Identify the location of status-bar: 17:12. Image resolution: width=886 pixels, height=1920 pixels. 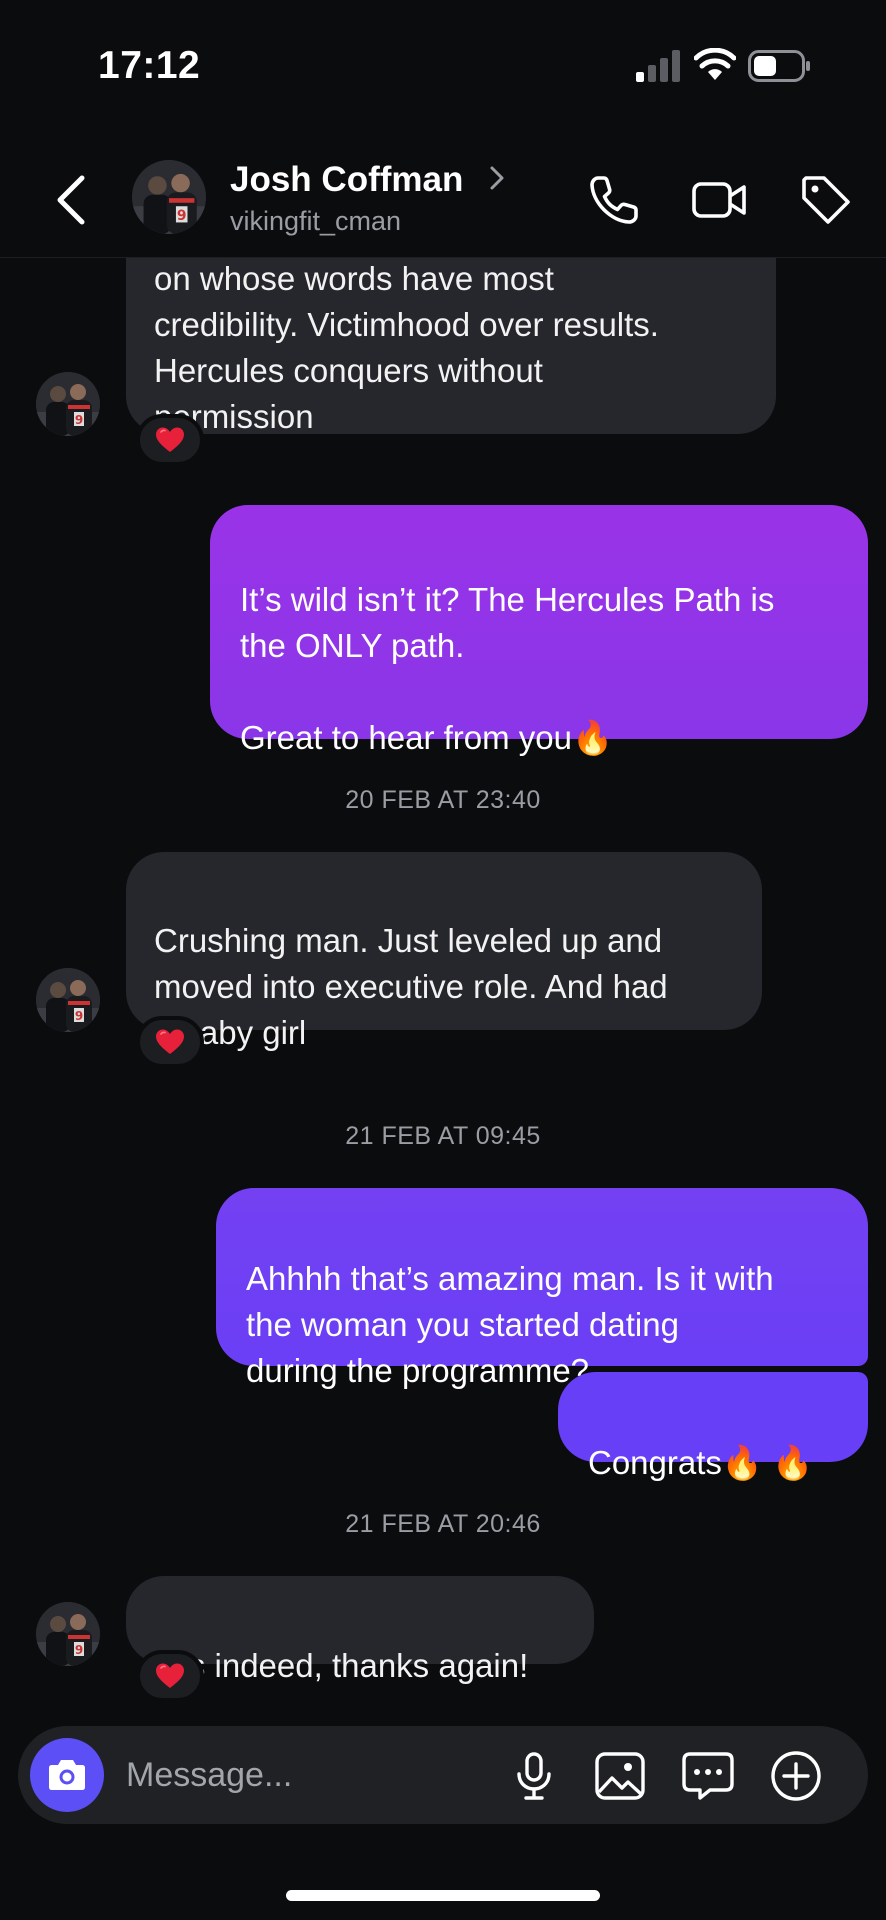
(443, 65).